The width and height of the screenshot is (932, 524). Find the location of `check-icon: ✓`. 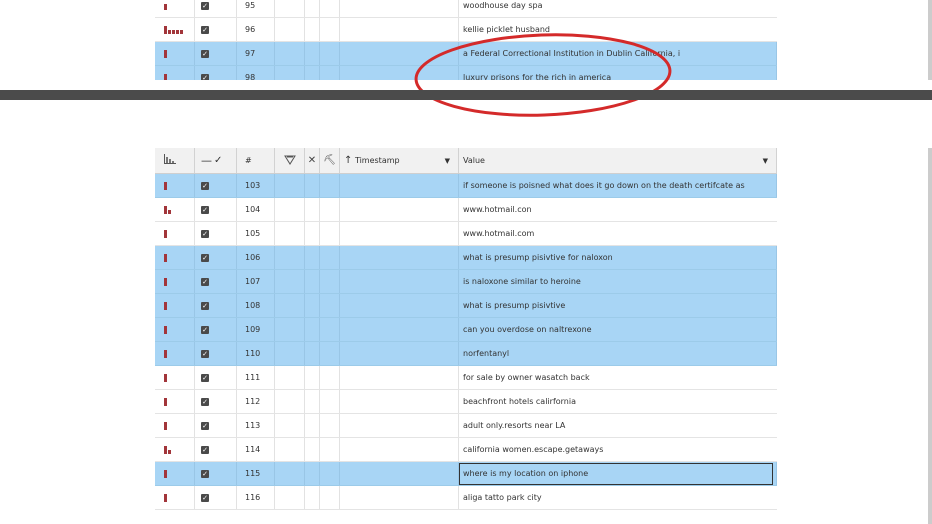

check-icon: ✓ is located at coordinates (218, 160).